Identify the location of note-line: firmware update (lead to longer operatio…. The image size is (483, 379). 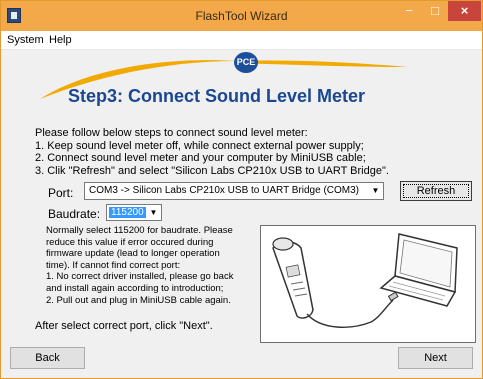
(133, 254).